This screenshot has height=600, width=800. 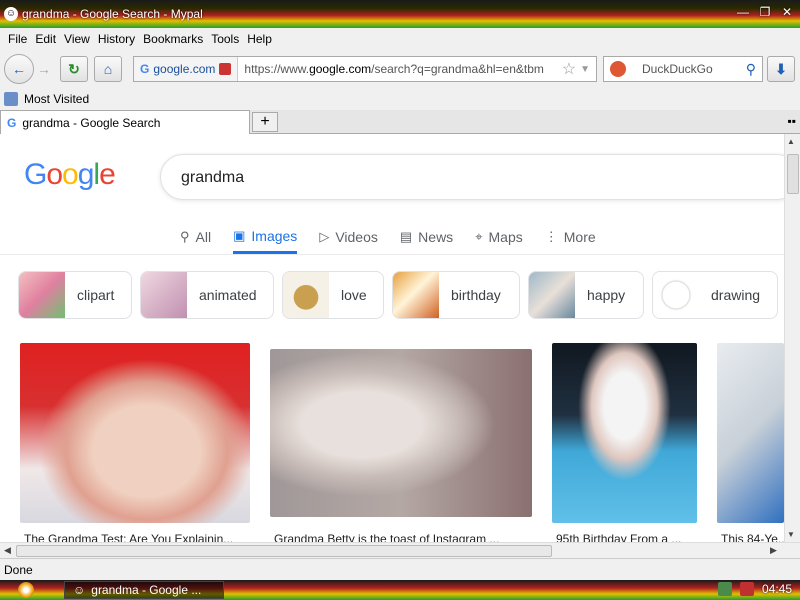 I want to click on menu-bookmarks: Bookmarks, so click(x=173, y=39).